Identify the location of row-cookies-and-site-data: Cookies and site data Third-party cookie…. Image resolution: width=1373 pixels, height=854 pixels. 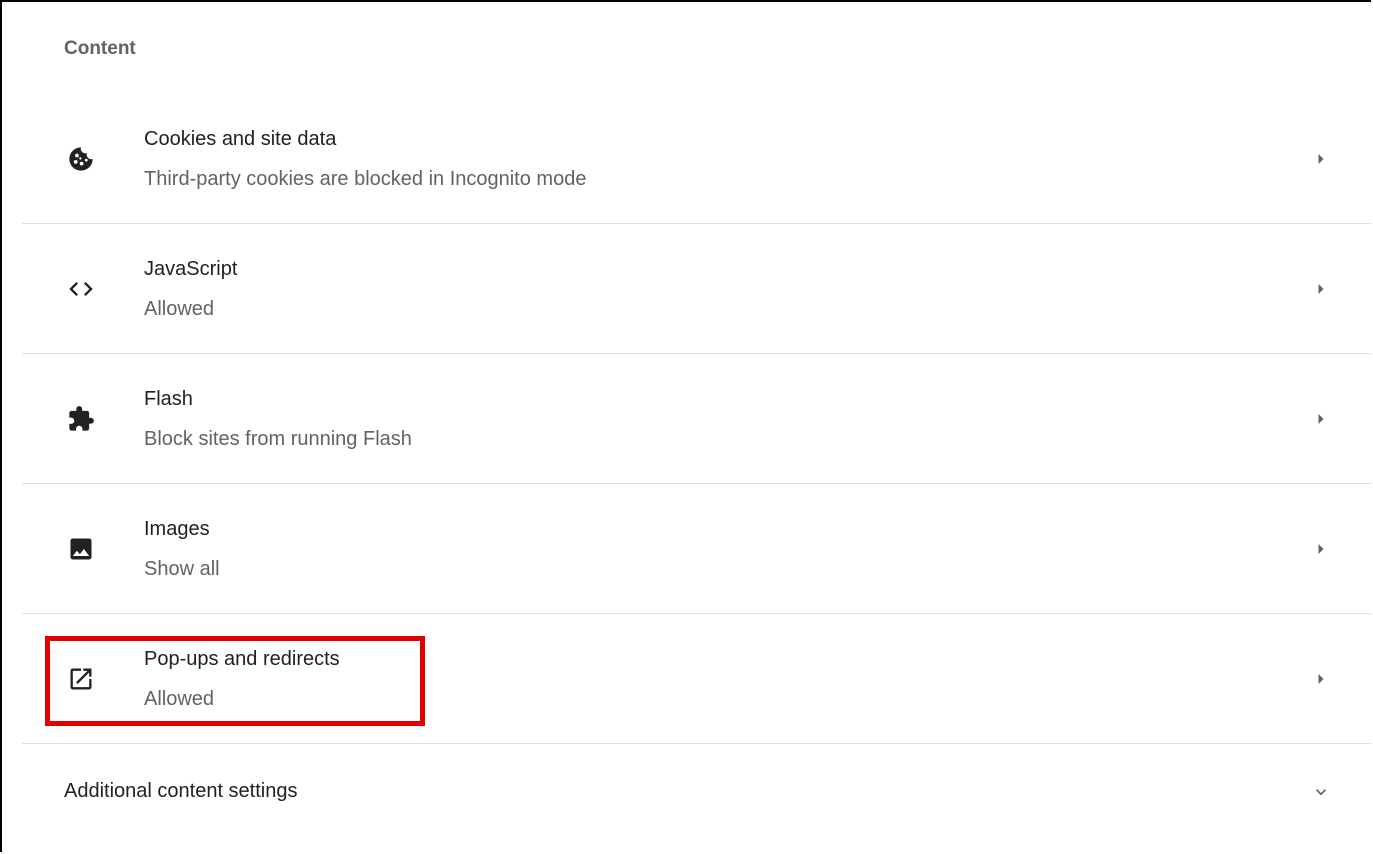
(696, 159).